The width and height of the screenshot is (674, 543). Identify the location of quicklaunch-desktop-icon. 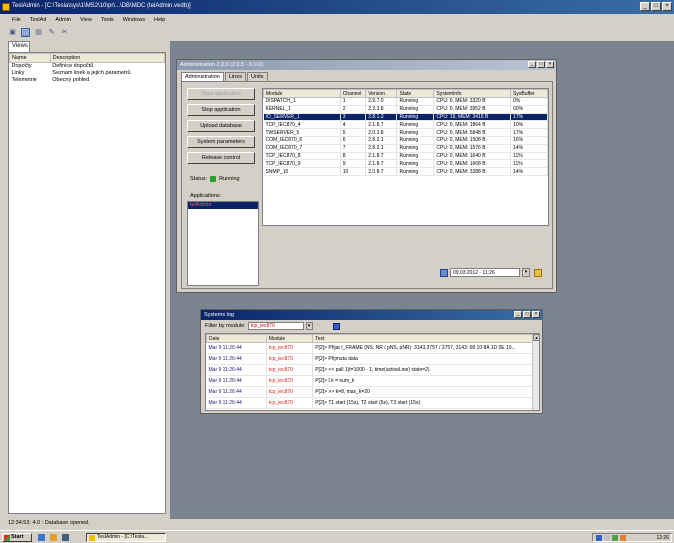
(65, 537).